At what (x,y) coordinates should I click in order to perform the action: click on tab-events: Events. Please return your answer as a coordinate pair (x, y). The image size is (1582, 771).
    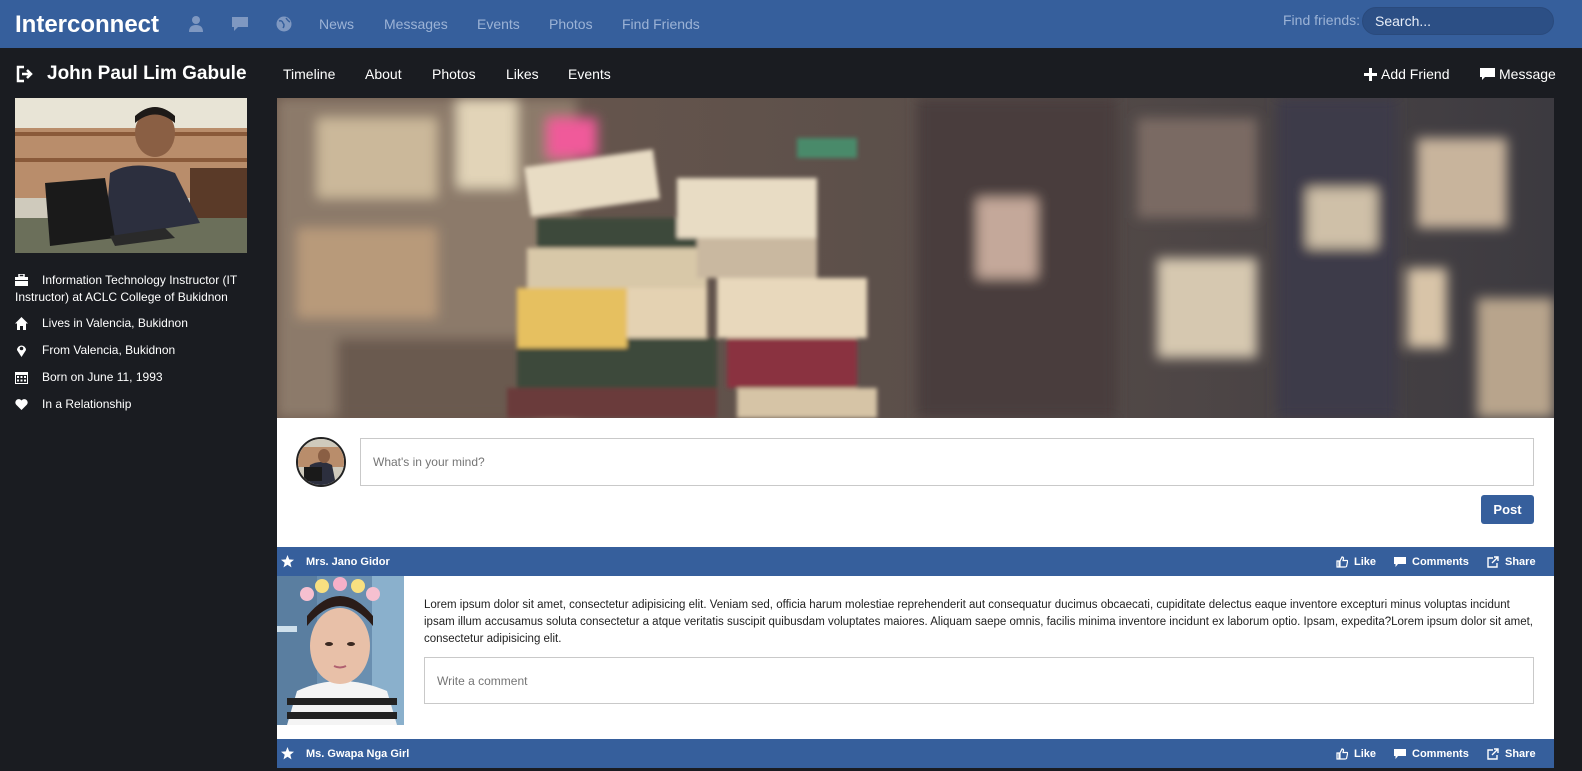
    Looking at the image, I should click on (589, 74).